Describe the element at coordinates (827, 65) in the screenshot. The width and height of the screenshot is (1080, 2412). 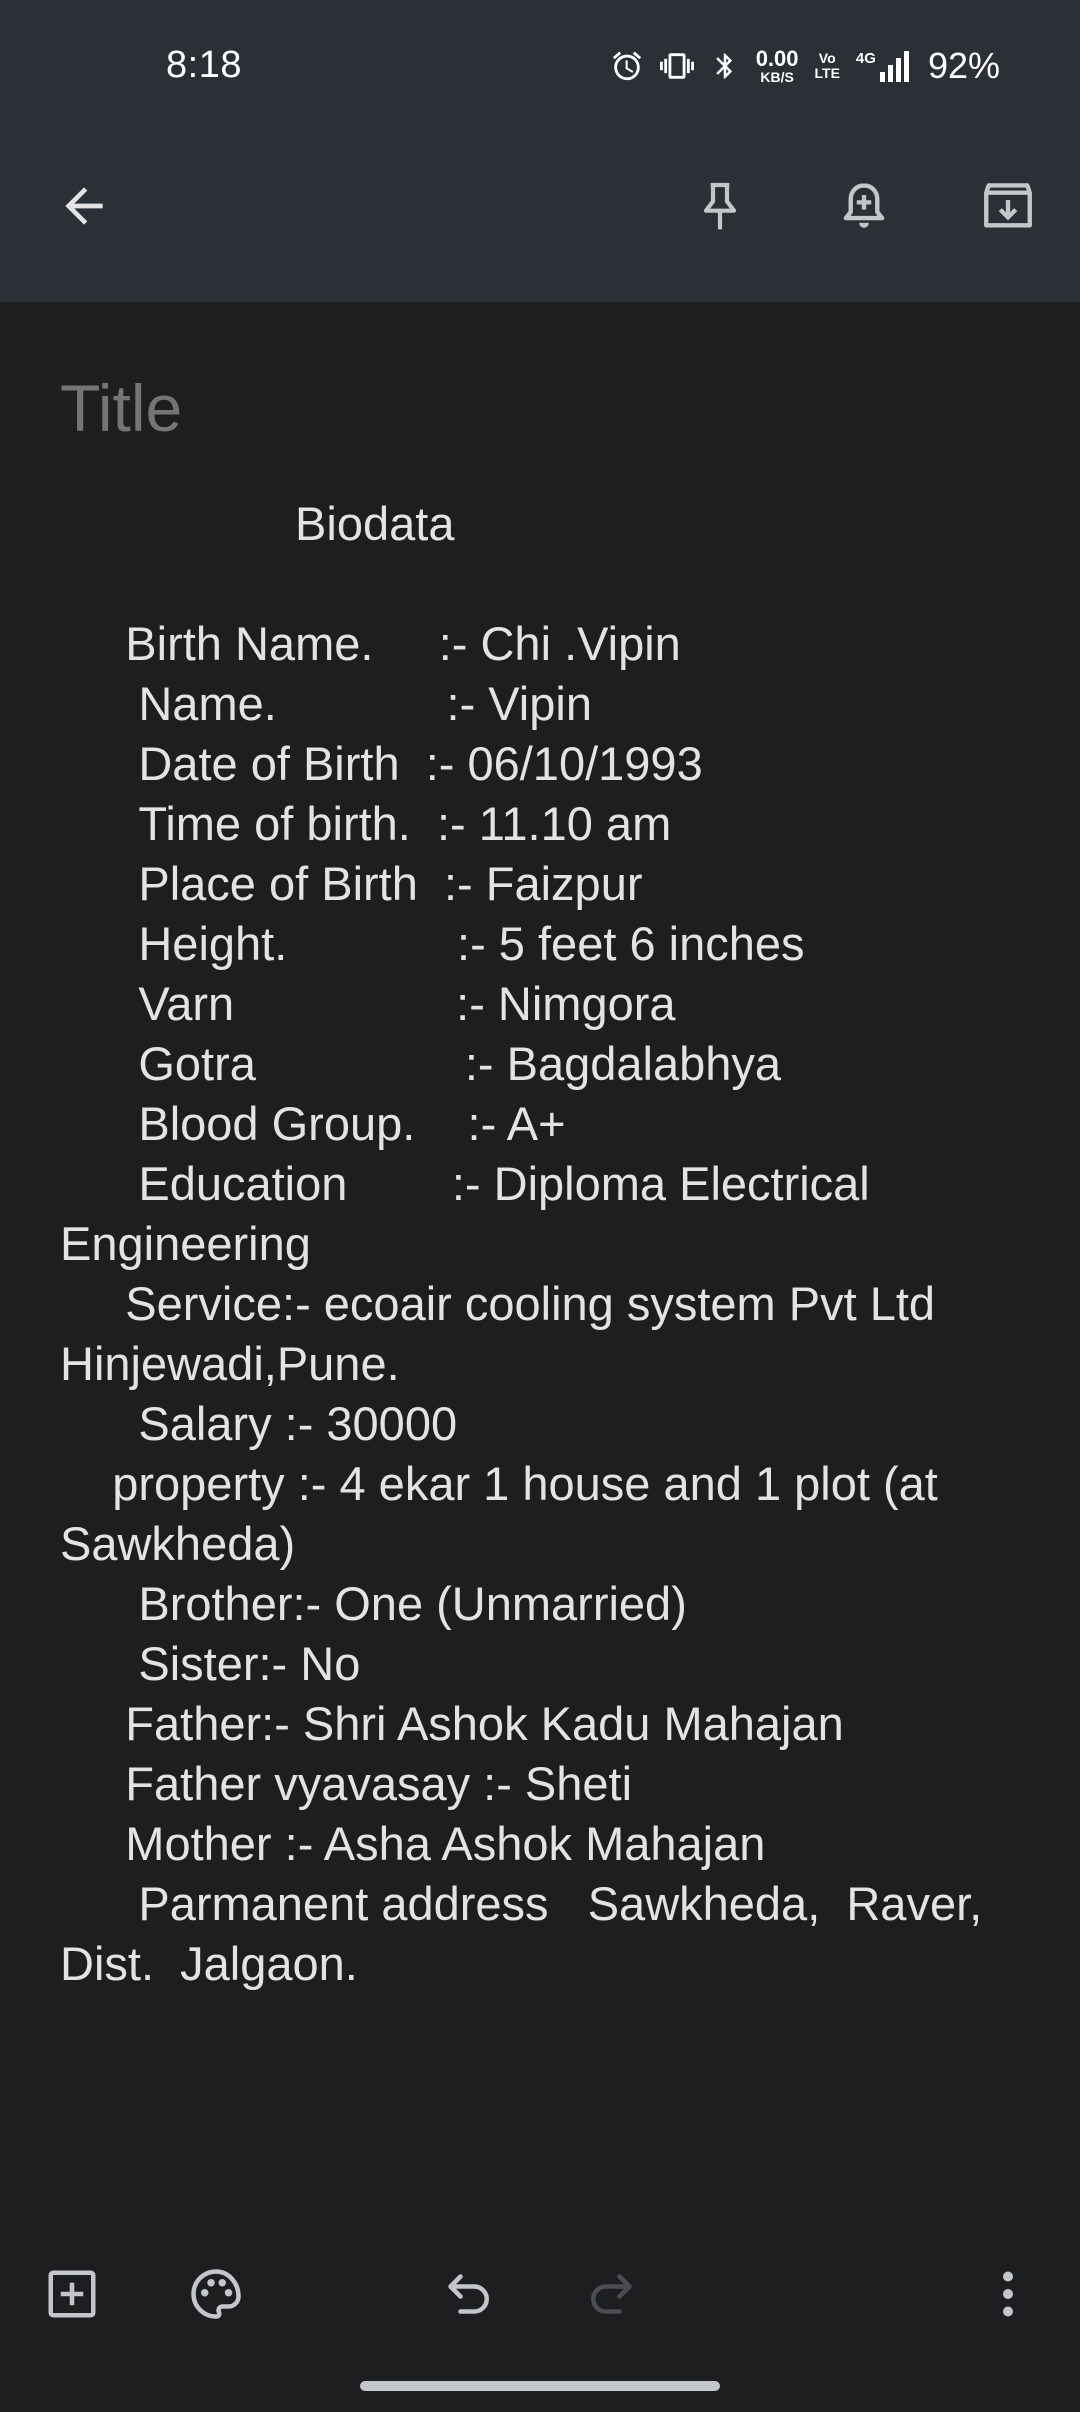
I see `volte-indicator: Vo LTE` at that location.